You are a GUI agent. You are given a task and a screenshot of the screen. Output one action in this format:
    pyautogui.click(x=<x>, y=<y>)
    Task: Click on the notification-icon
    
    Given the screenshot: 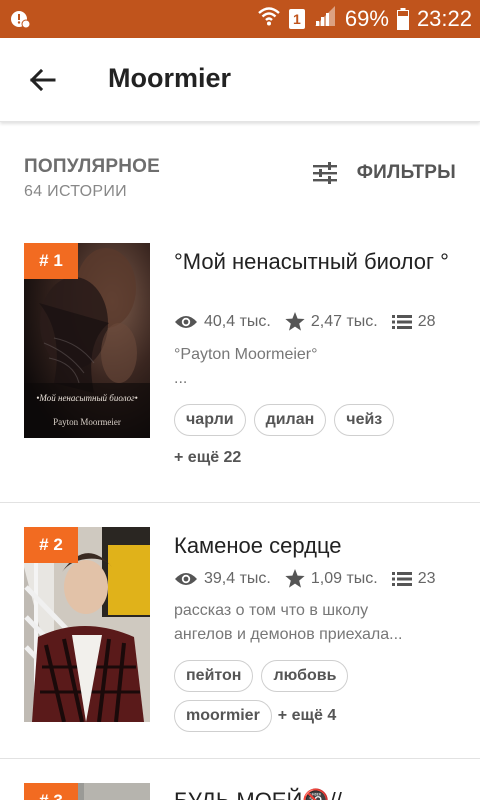 What is the action you would take?
    pyautogui.click(x=20, y=19)
    